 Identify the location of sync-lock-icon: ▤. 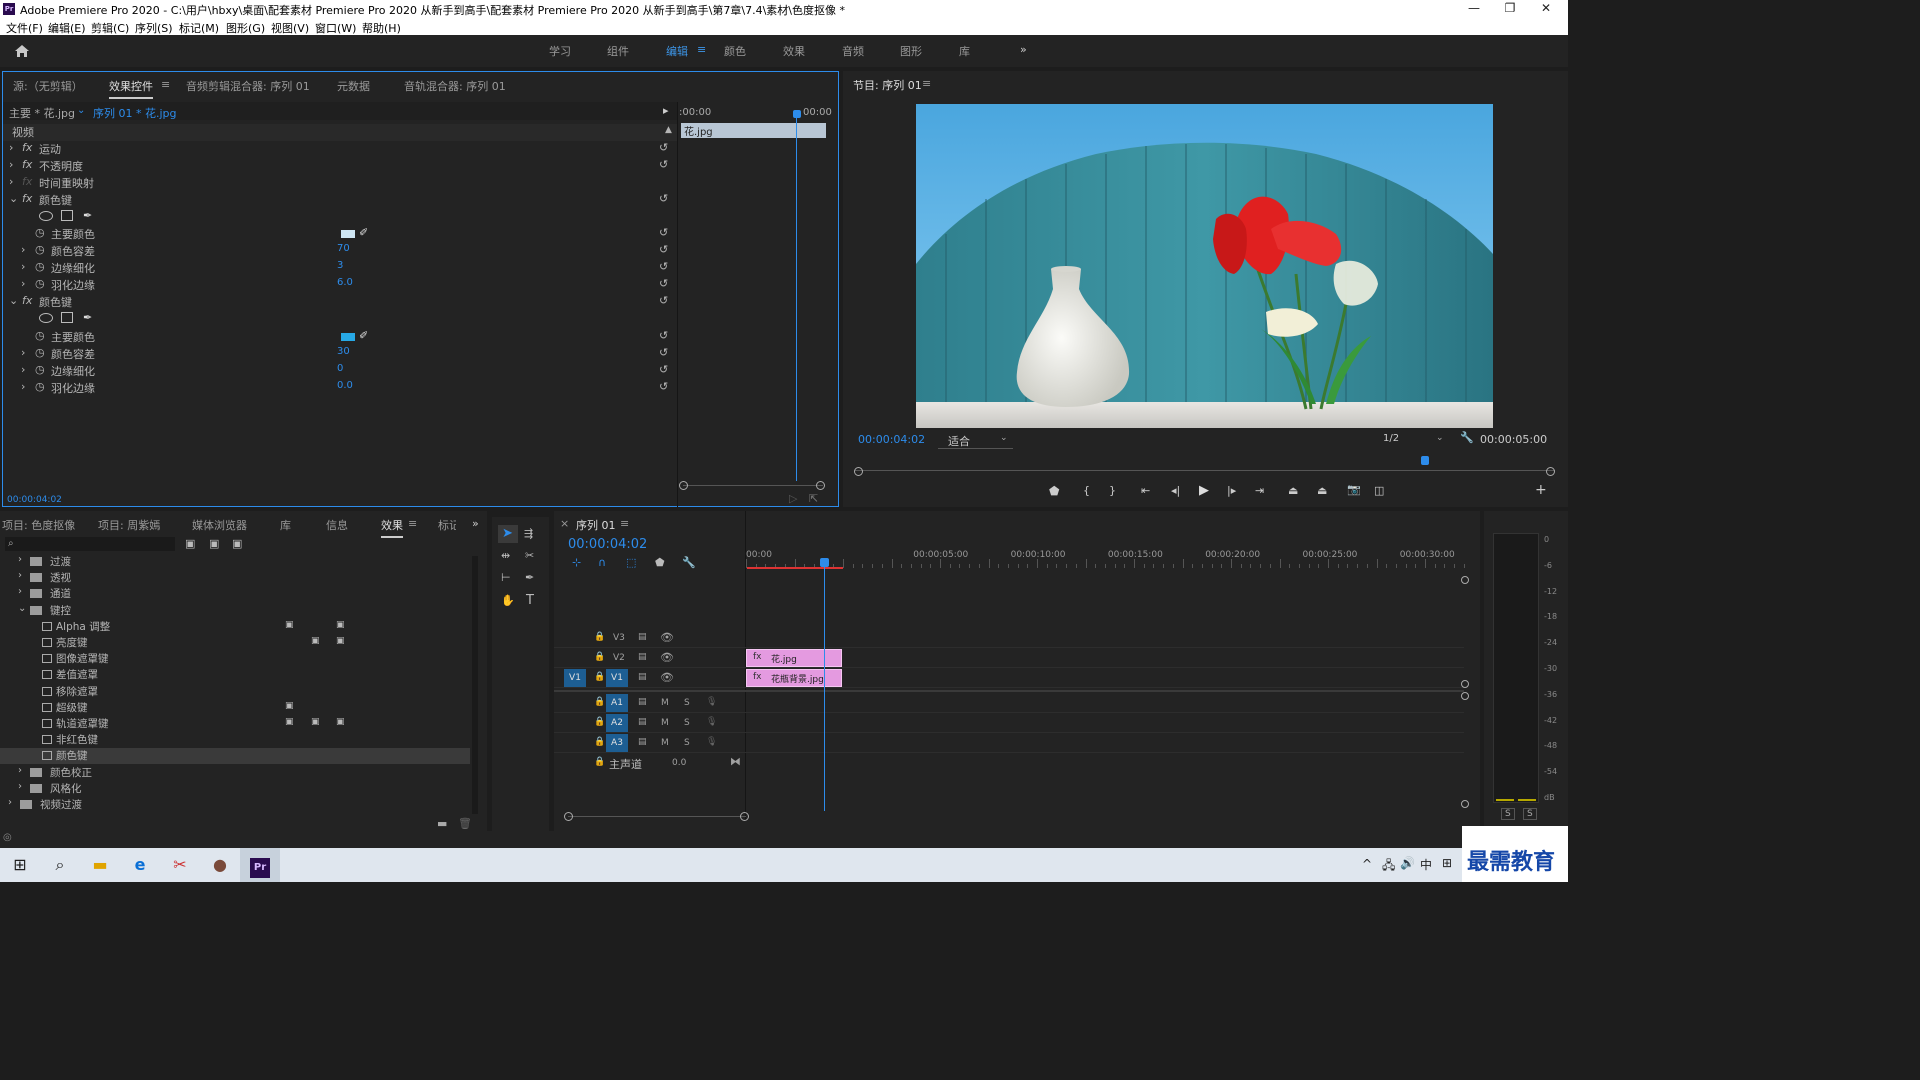
(642, 657).